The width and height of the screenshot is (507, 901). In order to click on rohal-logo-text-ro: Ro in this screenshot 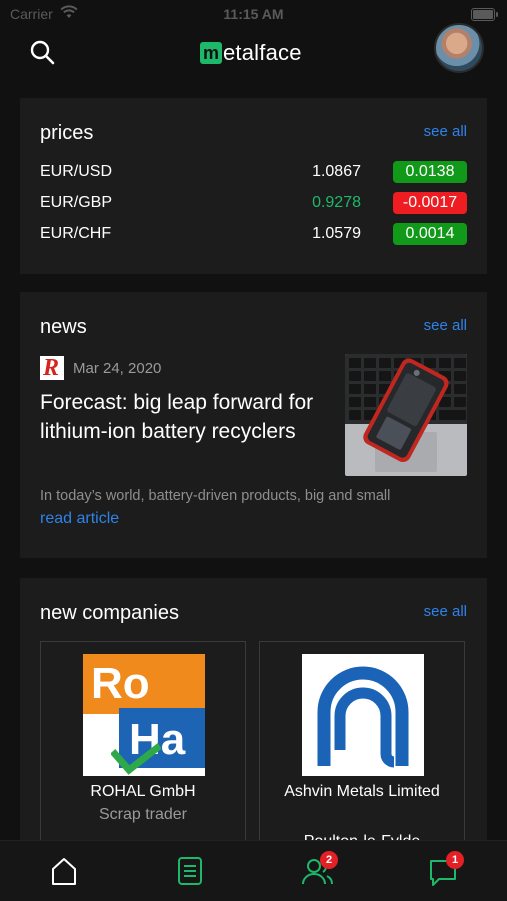, I will do `click(120, 683)`.